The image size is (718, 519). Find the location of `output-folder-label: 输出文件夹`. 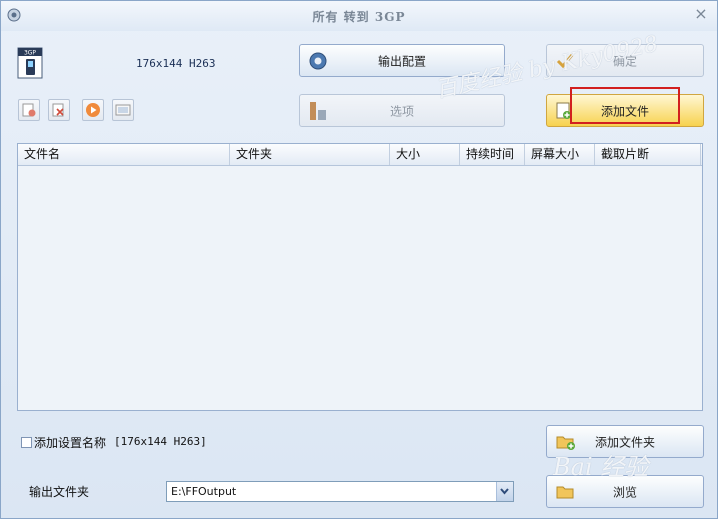

output-folder-label: 输出文件夹 is located at coordinates (59, 492).